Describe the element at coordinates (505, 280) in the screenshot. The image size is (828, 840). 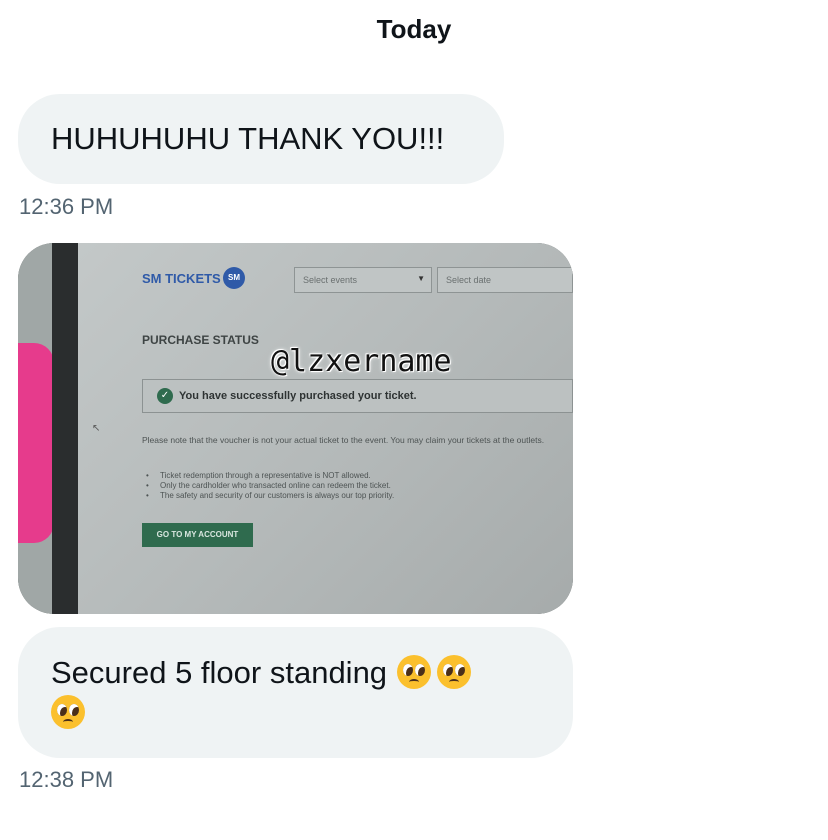
I see `select-date-dropdown: Select date` at that location.